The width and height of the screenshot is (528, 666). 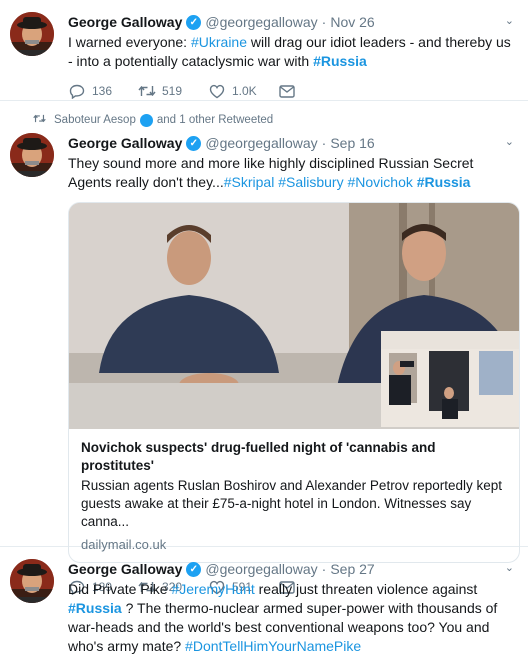 I want to click on like-count: 1.0K, so click(x=244, y=91).